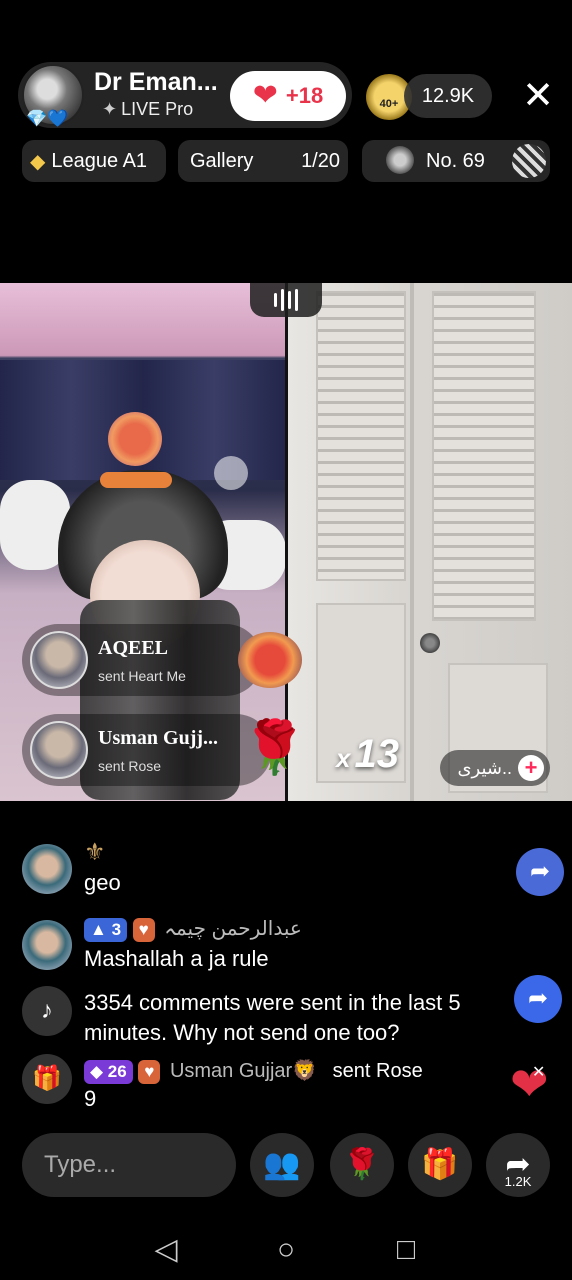  Describe the element at coordinates (143, 929) in the screenshot. I see `fan-badge: ♥1` at that location.